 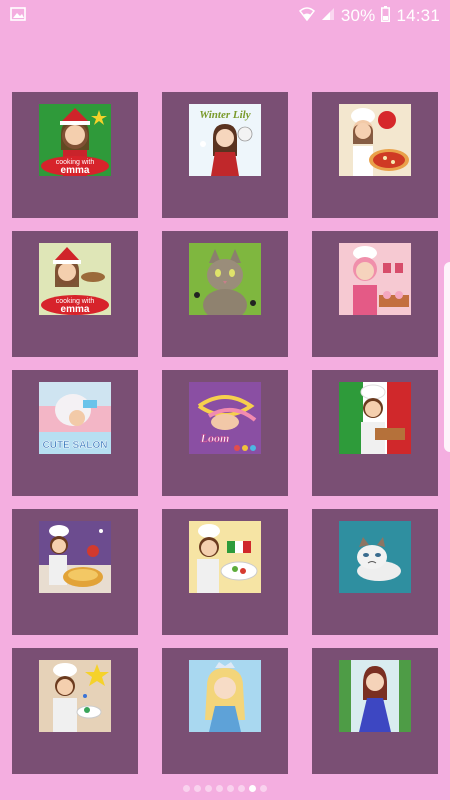 I want to click on game-tile-cooking-with-emma-christmas-1: cooking with emma, so click(x=75, y=155).